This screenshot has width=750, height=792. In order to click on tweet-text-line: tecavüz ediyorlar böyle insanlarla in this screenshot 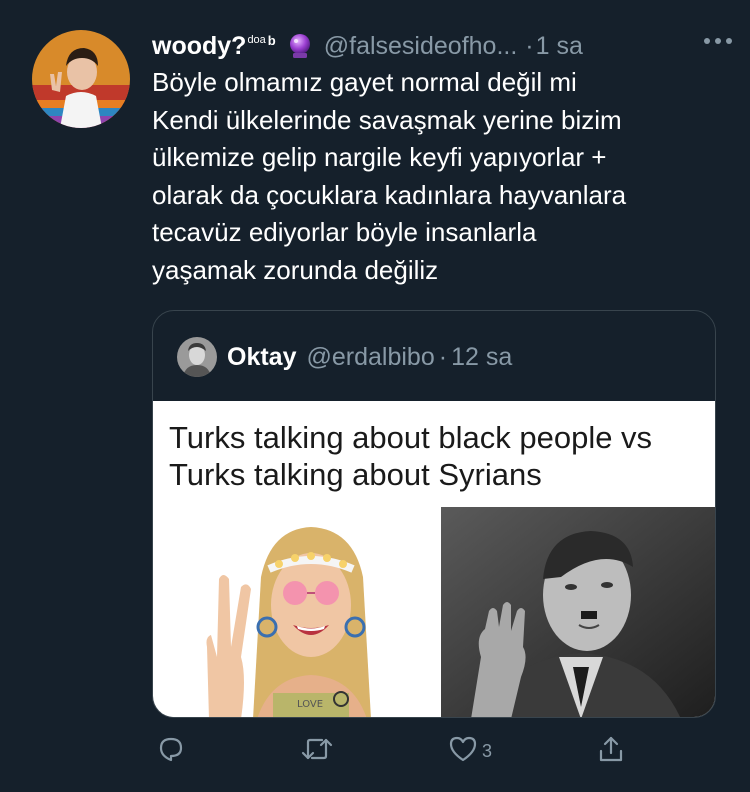, I will do `click(344, 232)`.